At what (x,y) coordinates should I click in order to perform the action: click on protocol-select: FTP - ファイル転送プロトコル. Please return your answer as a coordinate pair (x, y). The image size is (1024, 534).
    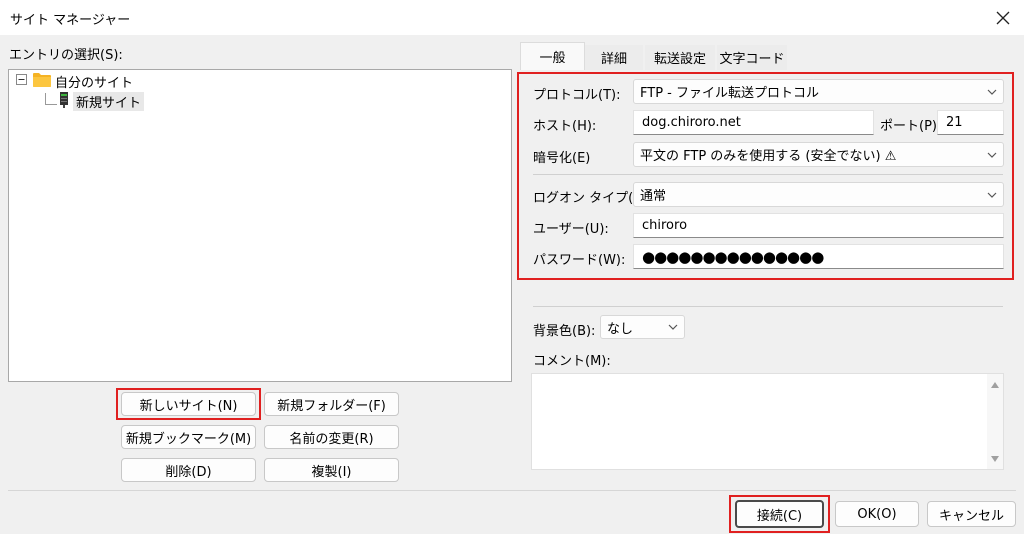
    Looking at the image, I should click on (818, 91).